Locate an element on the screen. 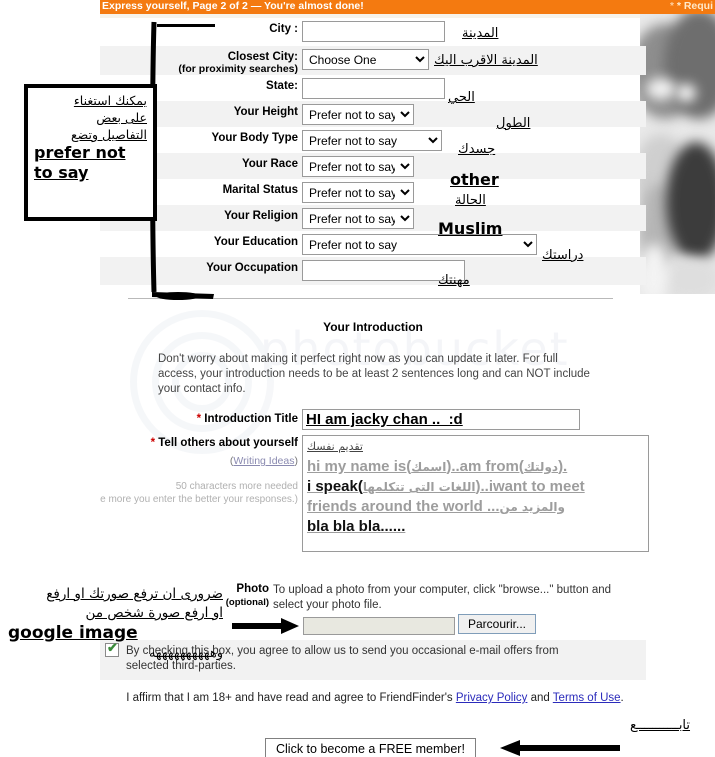 This screenshot has height=757, width=715. required-asterisk: * is located at coordinates (199, 419).